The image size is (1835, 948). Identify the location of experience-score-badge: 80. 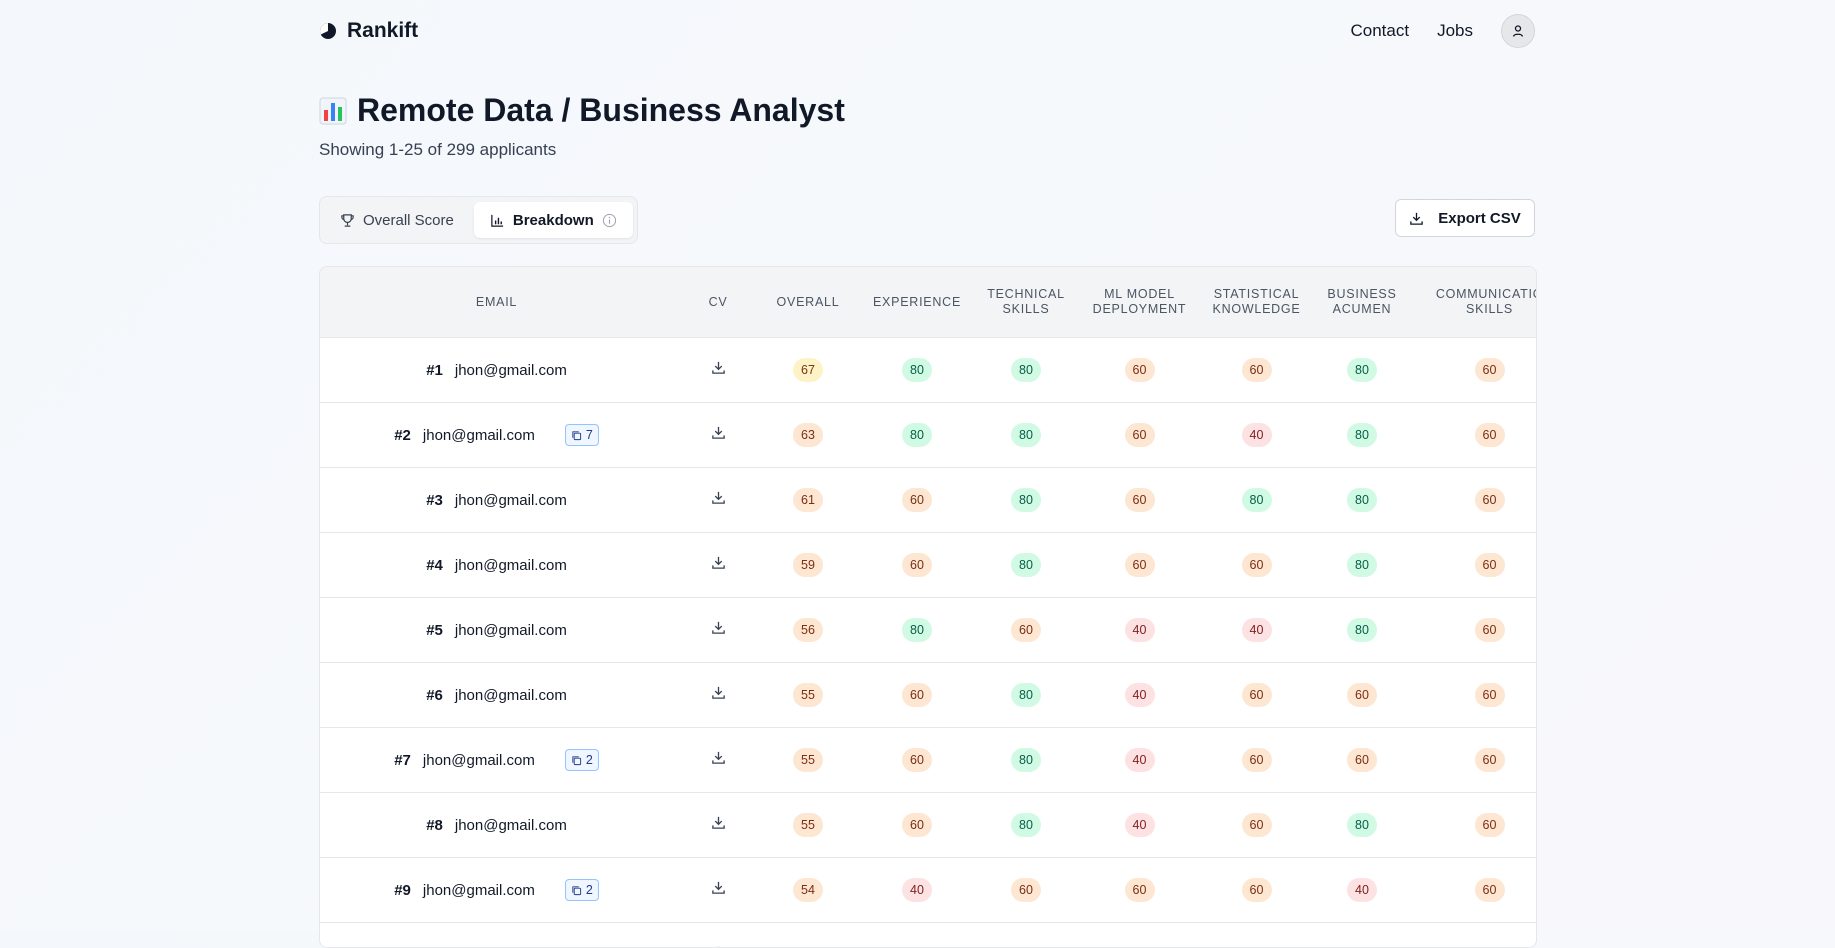
(917, 630).